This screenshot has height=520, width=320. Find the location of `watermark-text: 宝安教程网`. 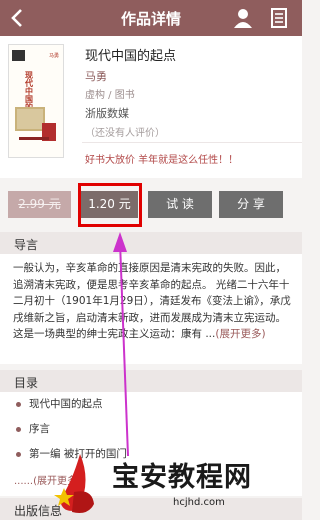

watermark-text: 宝安教程网 is located at coordinates (182, 477).